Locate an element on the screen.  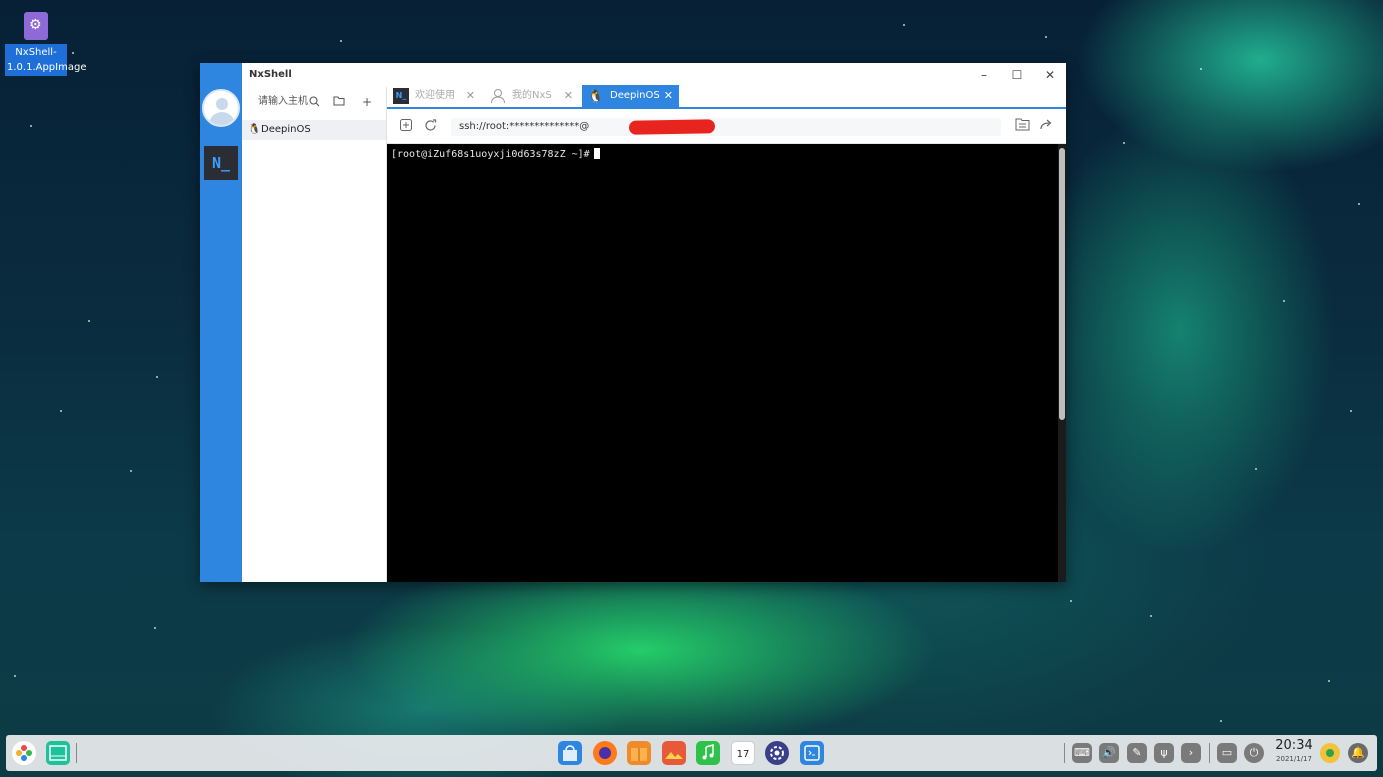
screenshot-icon: ✎ is located at coordinates (1137, 753).